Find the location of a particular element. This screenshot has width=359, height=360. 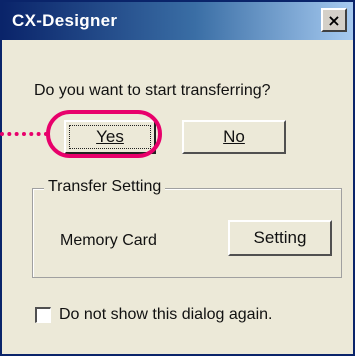

close-button: × is located at coordinates (334, 20).